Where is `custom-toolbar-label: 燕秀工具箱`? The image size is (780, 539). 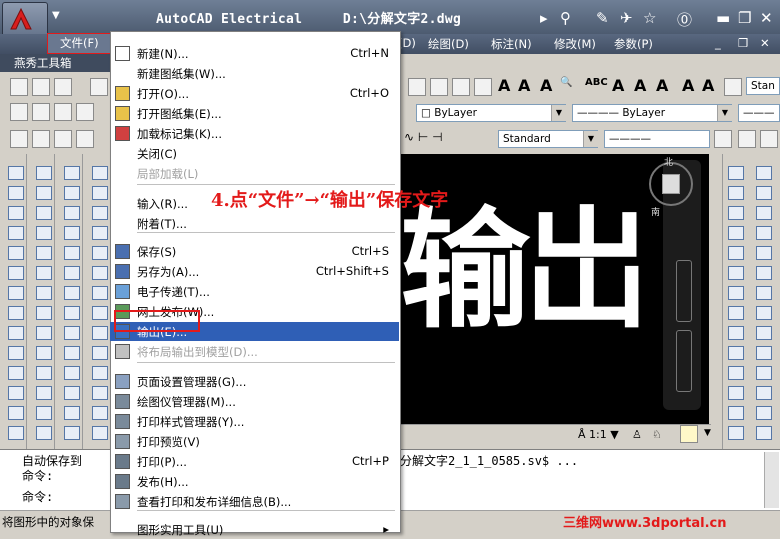
custom-toolbar-label: 燕秀工具箱 is located at coordinates (63, 63).